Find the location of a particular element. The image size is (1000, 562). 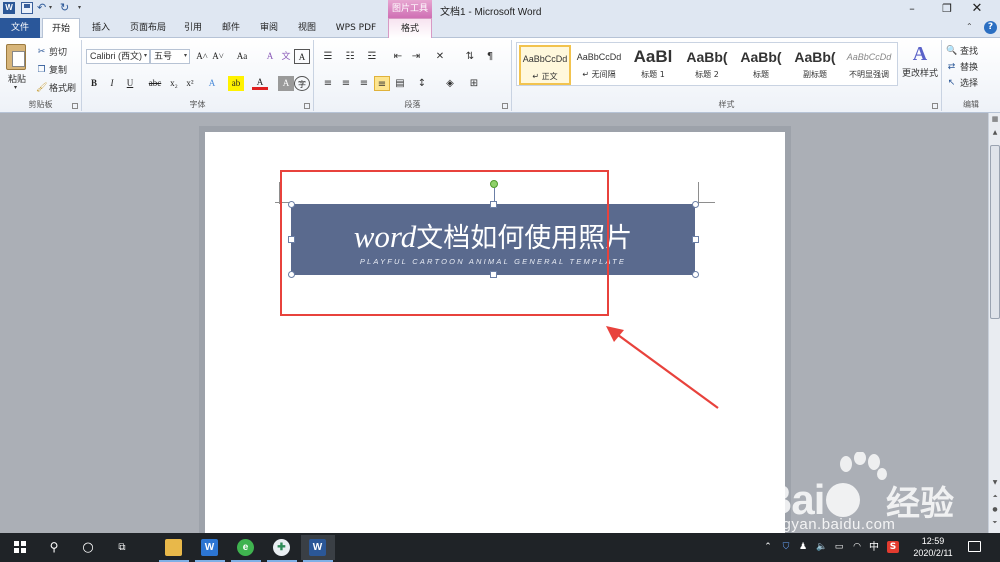

paste-dropdown-icon: ▾ is located at coordinates (15, 87).